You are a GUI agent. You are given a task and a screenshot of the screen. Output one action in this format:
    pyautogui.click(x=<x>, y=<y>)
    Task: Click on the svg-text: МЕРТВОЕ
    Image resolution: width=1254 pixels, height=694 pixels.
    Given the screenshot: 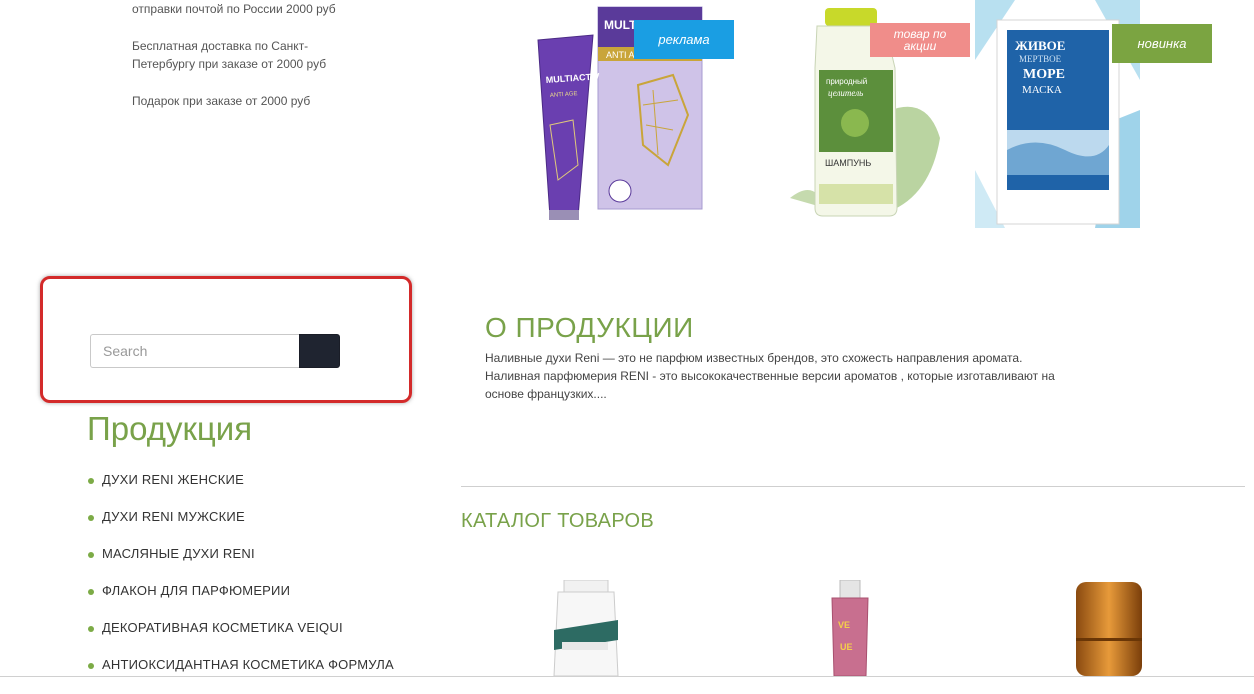 What is the action you would take?
    pyautogui.click(x=1040, y=59)
    